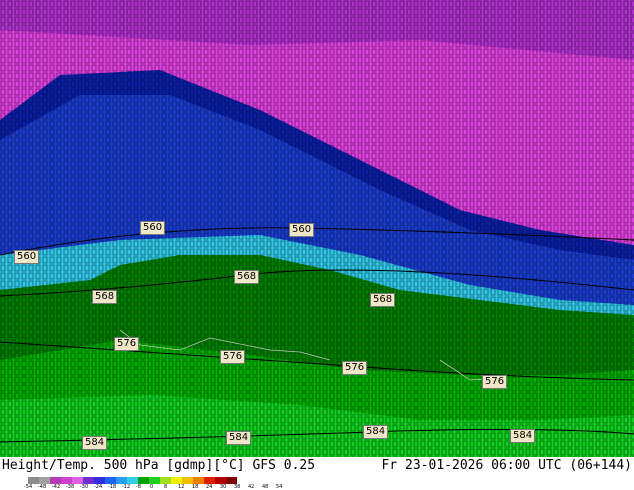 This screenshot has height=490, width=634. What do you see at coordinates (42, 487) in the screenshot?
I see `color-scale-tick-label: -48` at bounding box center [42, 487].